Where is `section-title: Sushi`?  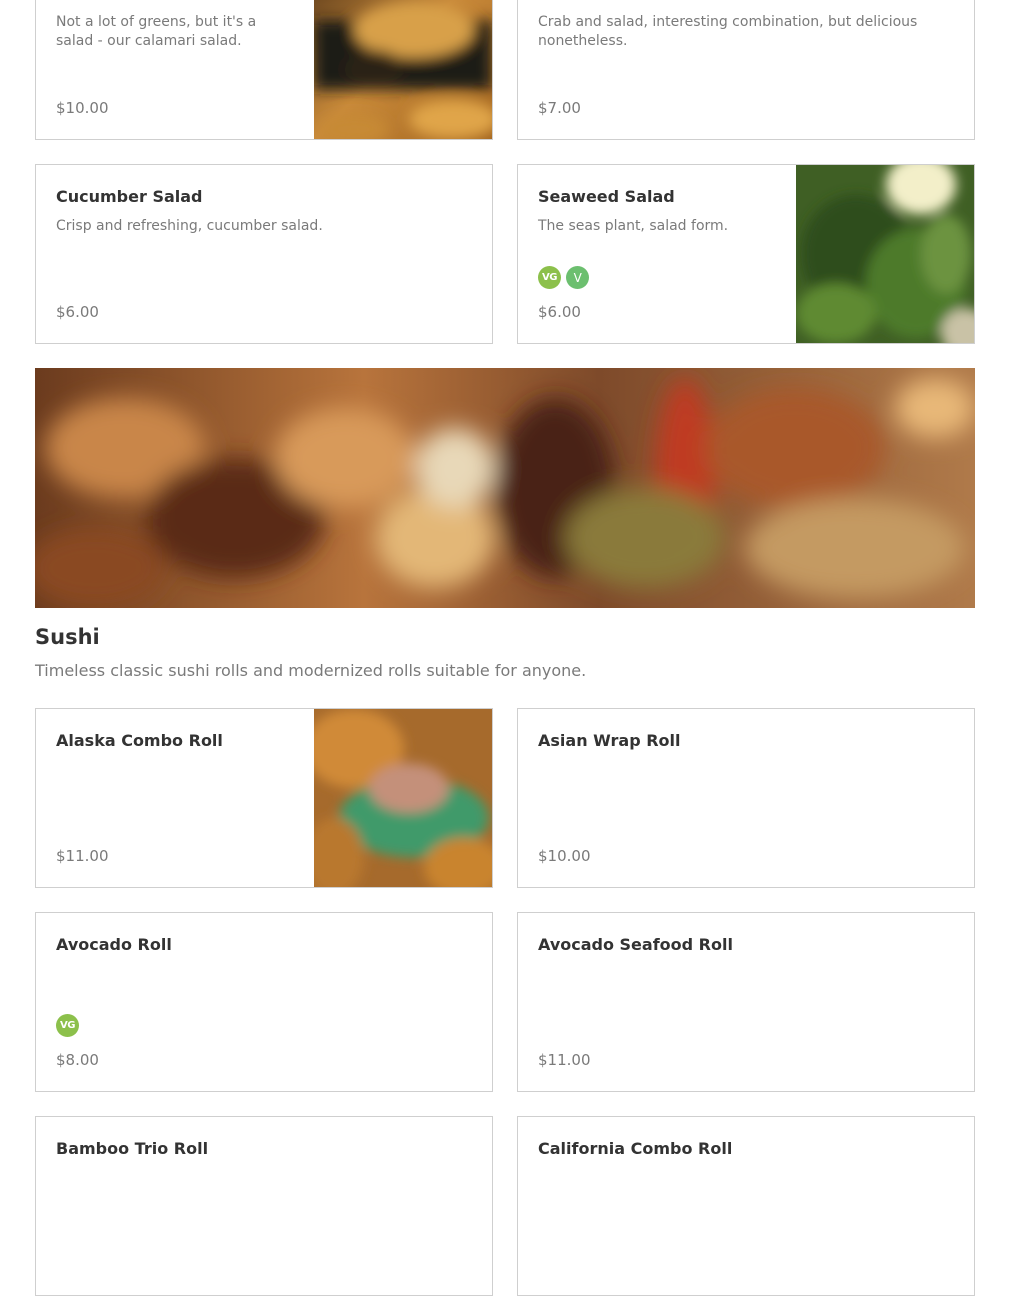
section-title: Sushi is located at coordinates (67, 637).